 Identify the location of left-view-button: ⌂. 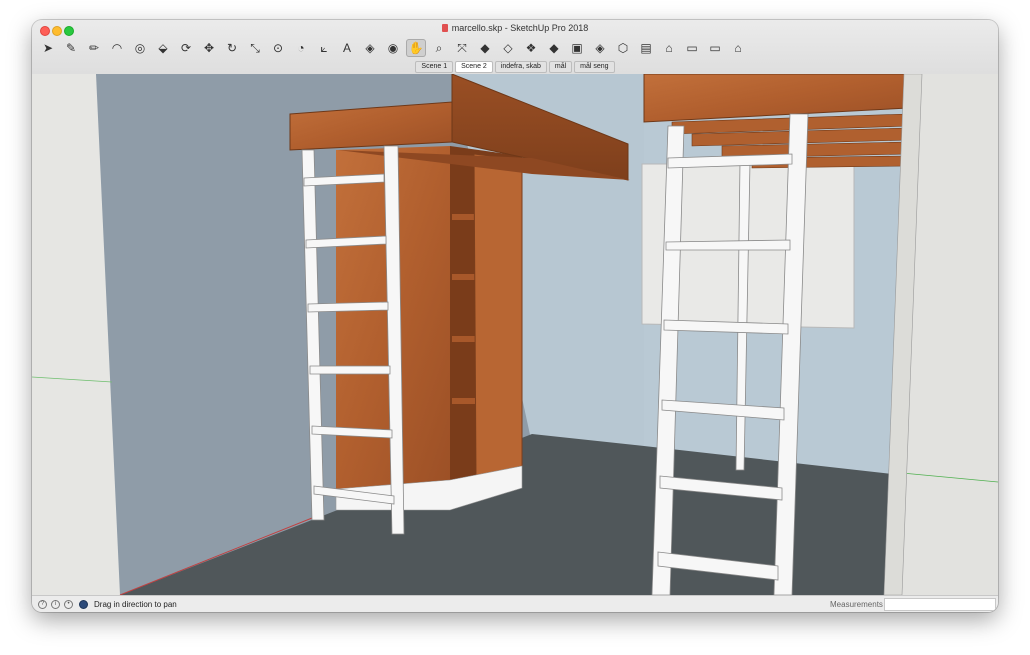
(738, 48).